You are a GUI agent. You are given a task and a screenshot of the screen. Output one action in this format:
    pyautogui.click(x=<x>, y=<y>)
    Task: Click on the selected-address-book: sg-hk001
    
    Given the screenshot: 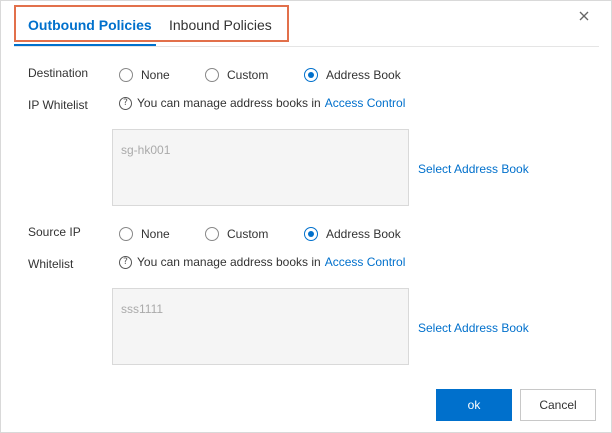 What is the action you would take?
    pyautogui.click(x=146, y=150)
    